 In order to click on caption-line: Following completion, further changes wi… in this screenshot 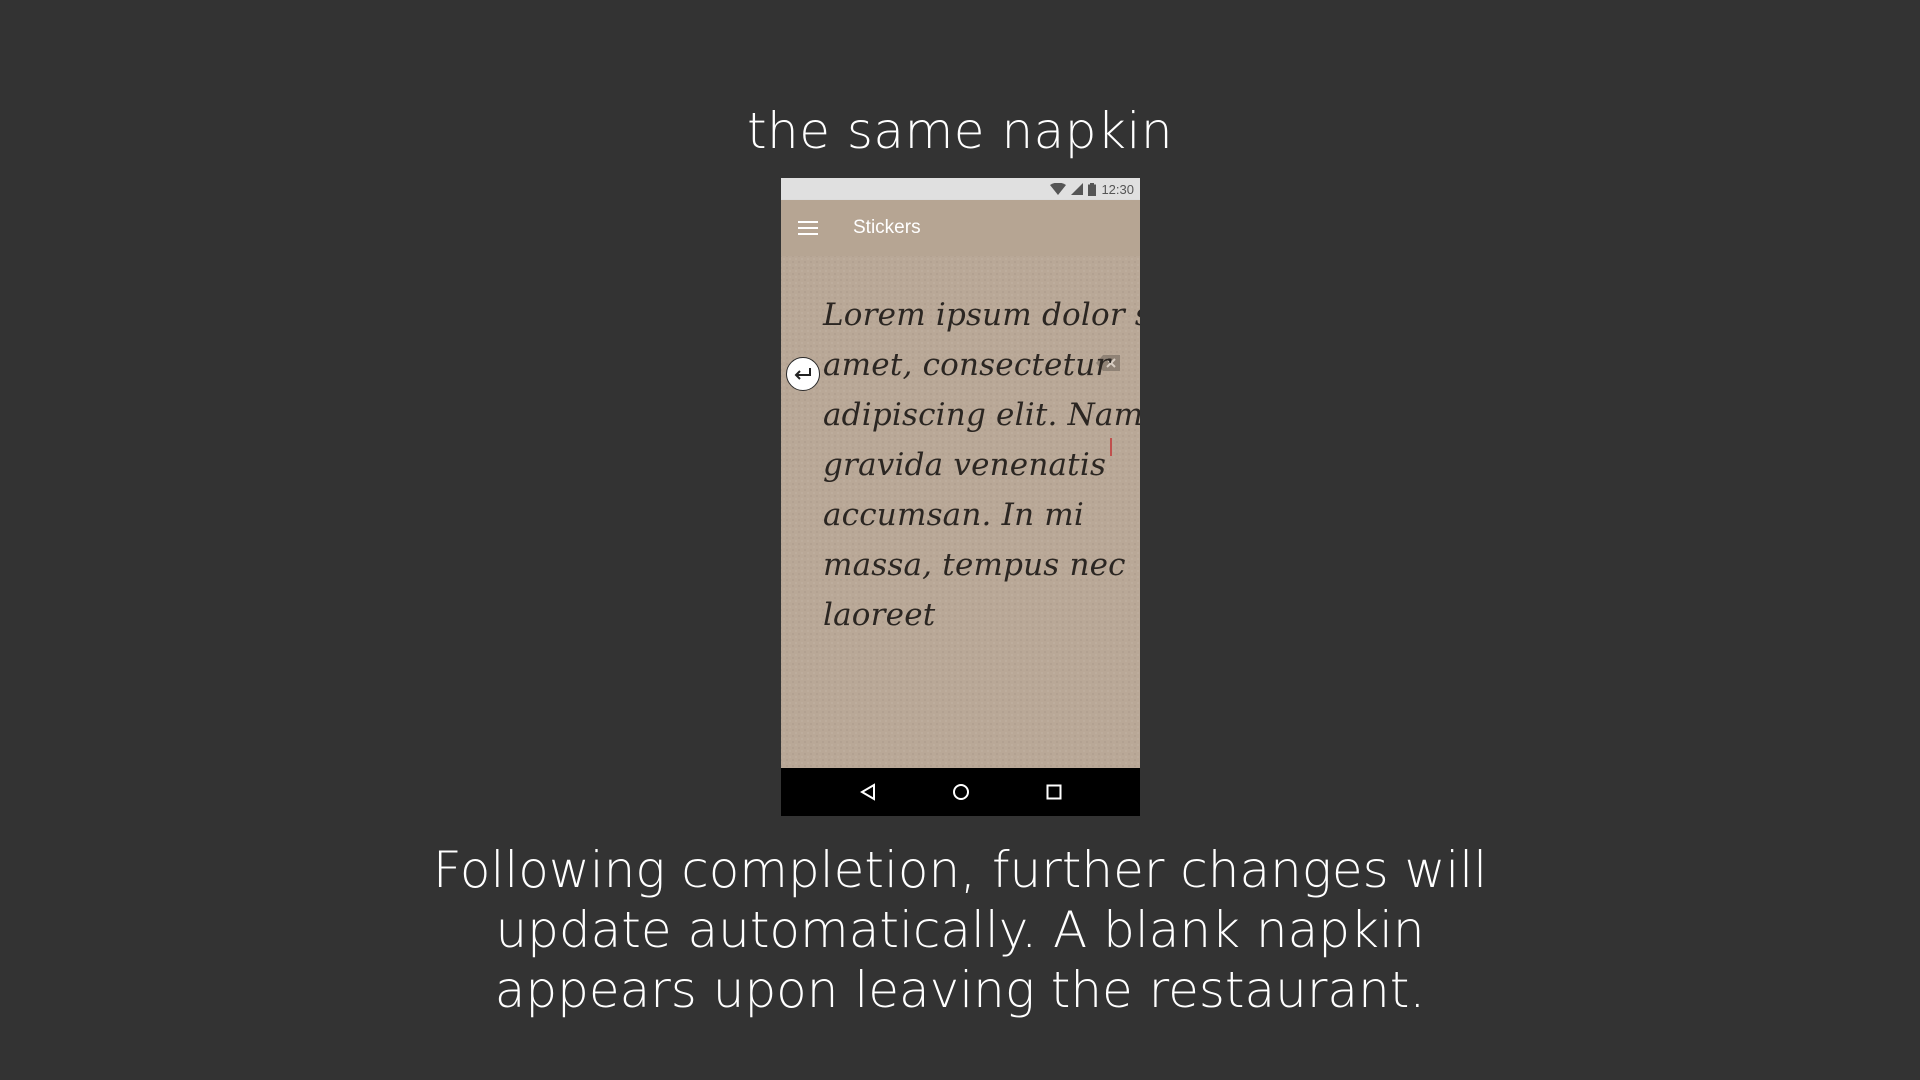, I will do `click(960, 870)`.